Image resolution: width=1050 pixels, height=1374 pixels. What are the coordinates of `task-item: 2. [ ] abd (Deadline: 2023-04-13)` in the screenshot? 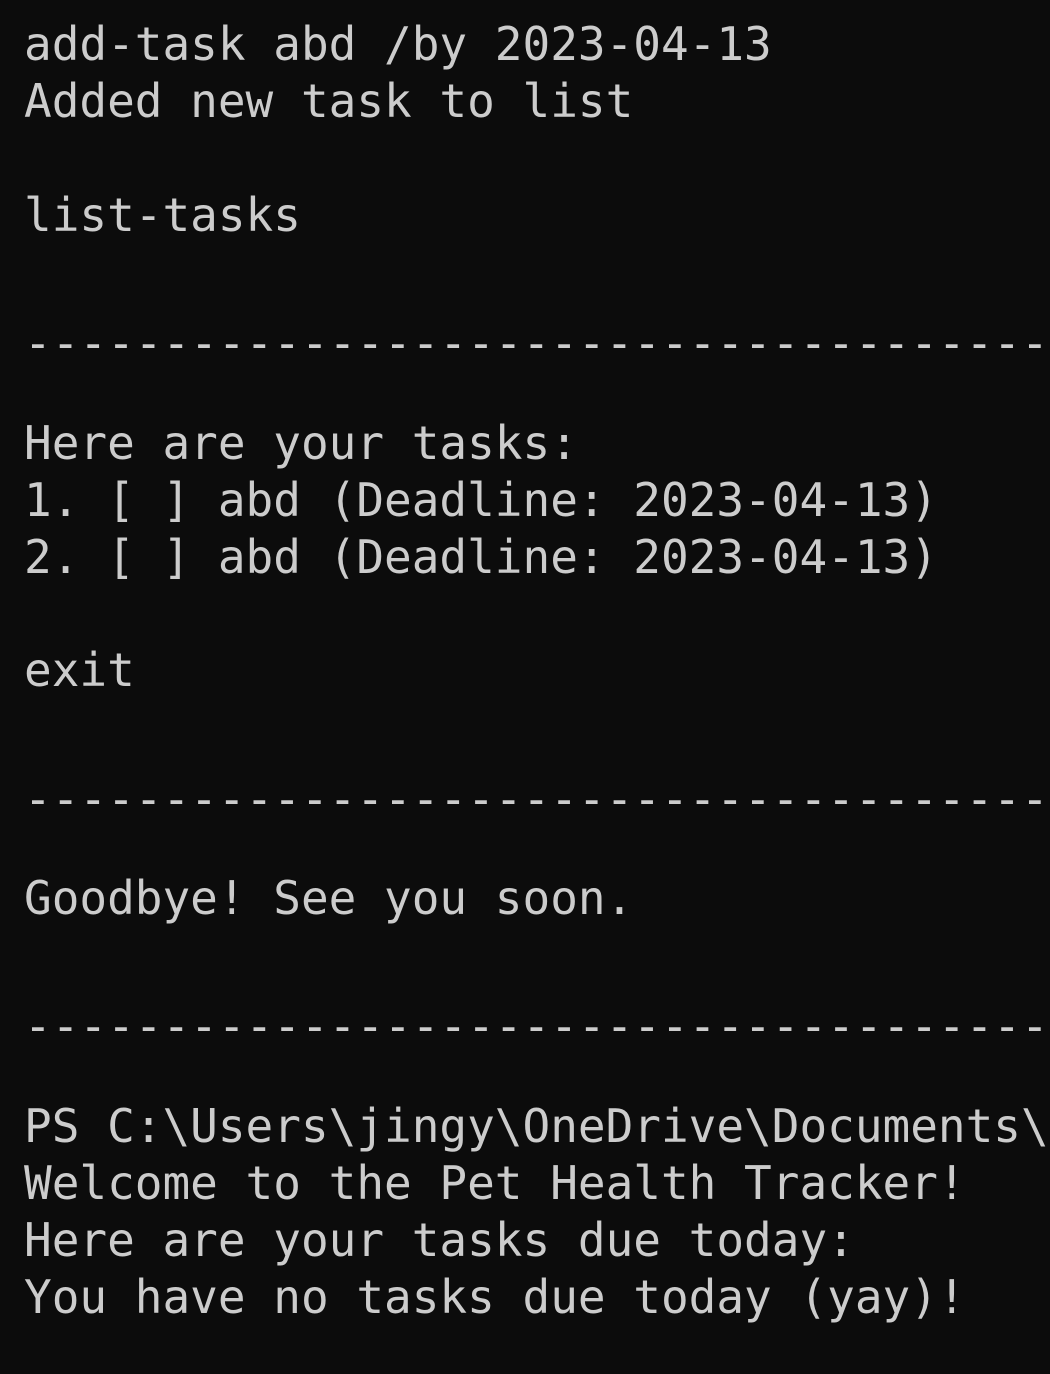 It's located at (481, 557).